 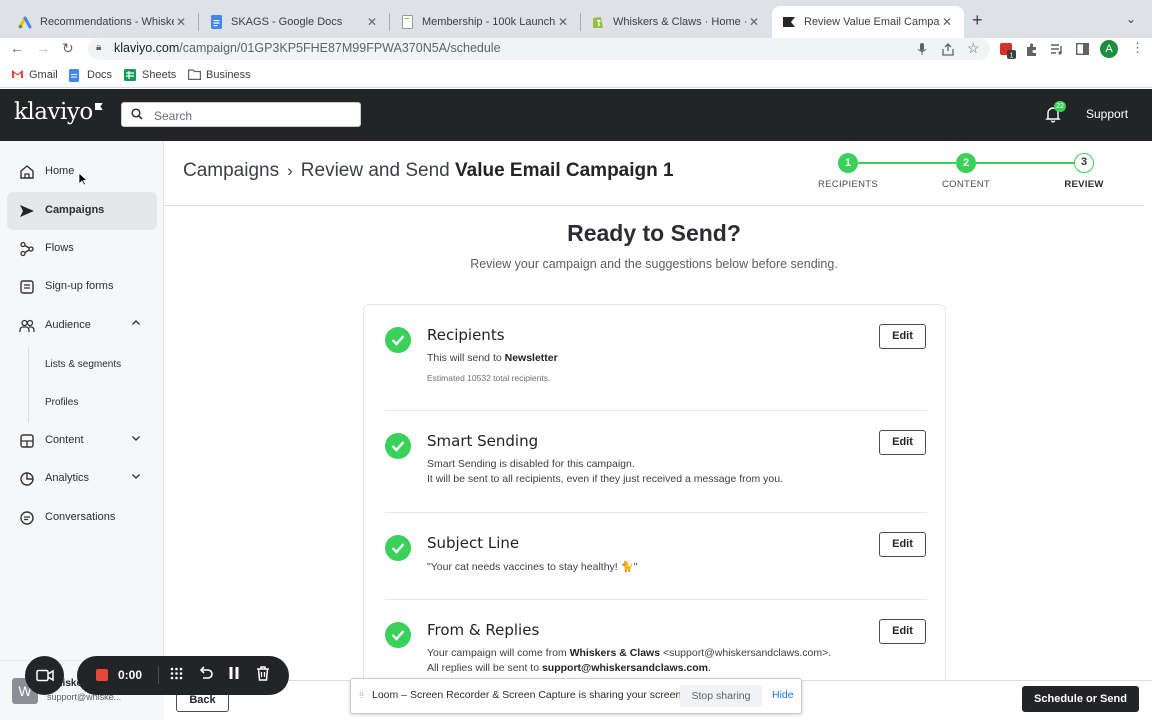 What do you see at coordinates (676, 22) in the screenshot?
I see `browser-tab-shopify: Whiskers & Claws · Home · Sh ✕` at bounding box center [676, 22].